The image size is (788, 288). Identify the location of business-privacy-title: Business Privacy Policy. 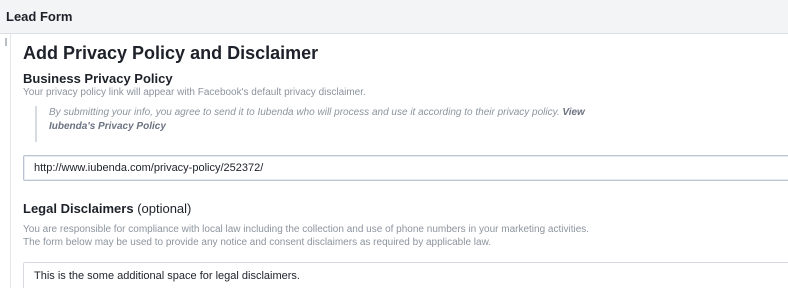
(98, 78).